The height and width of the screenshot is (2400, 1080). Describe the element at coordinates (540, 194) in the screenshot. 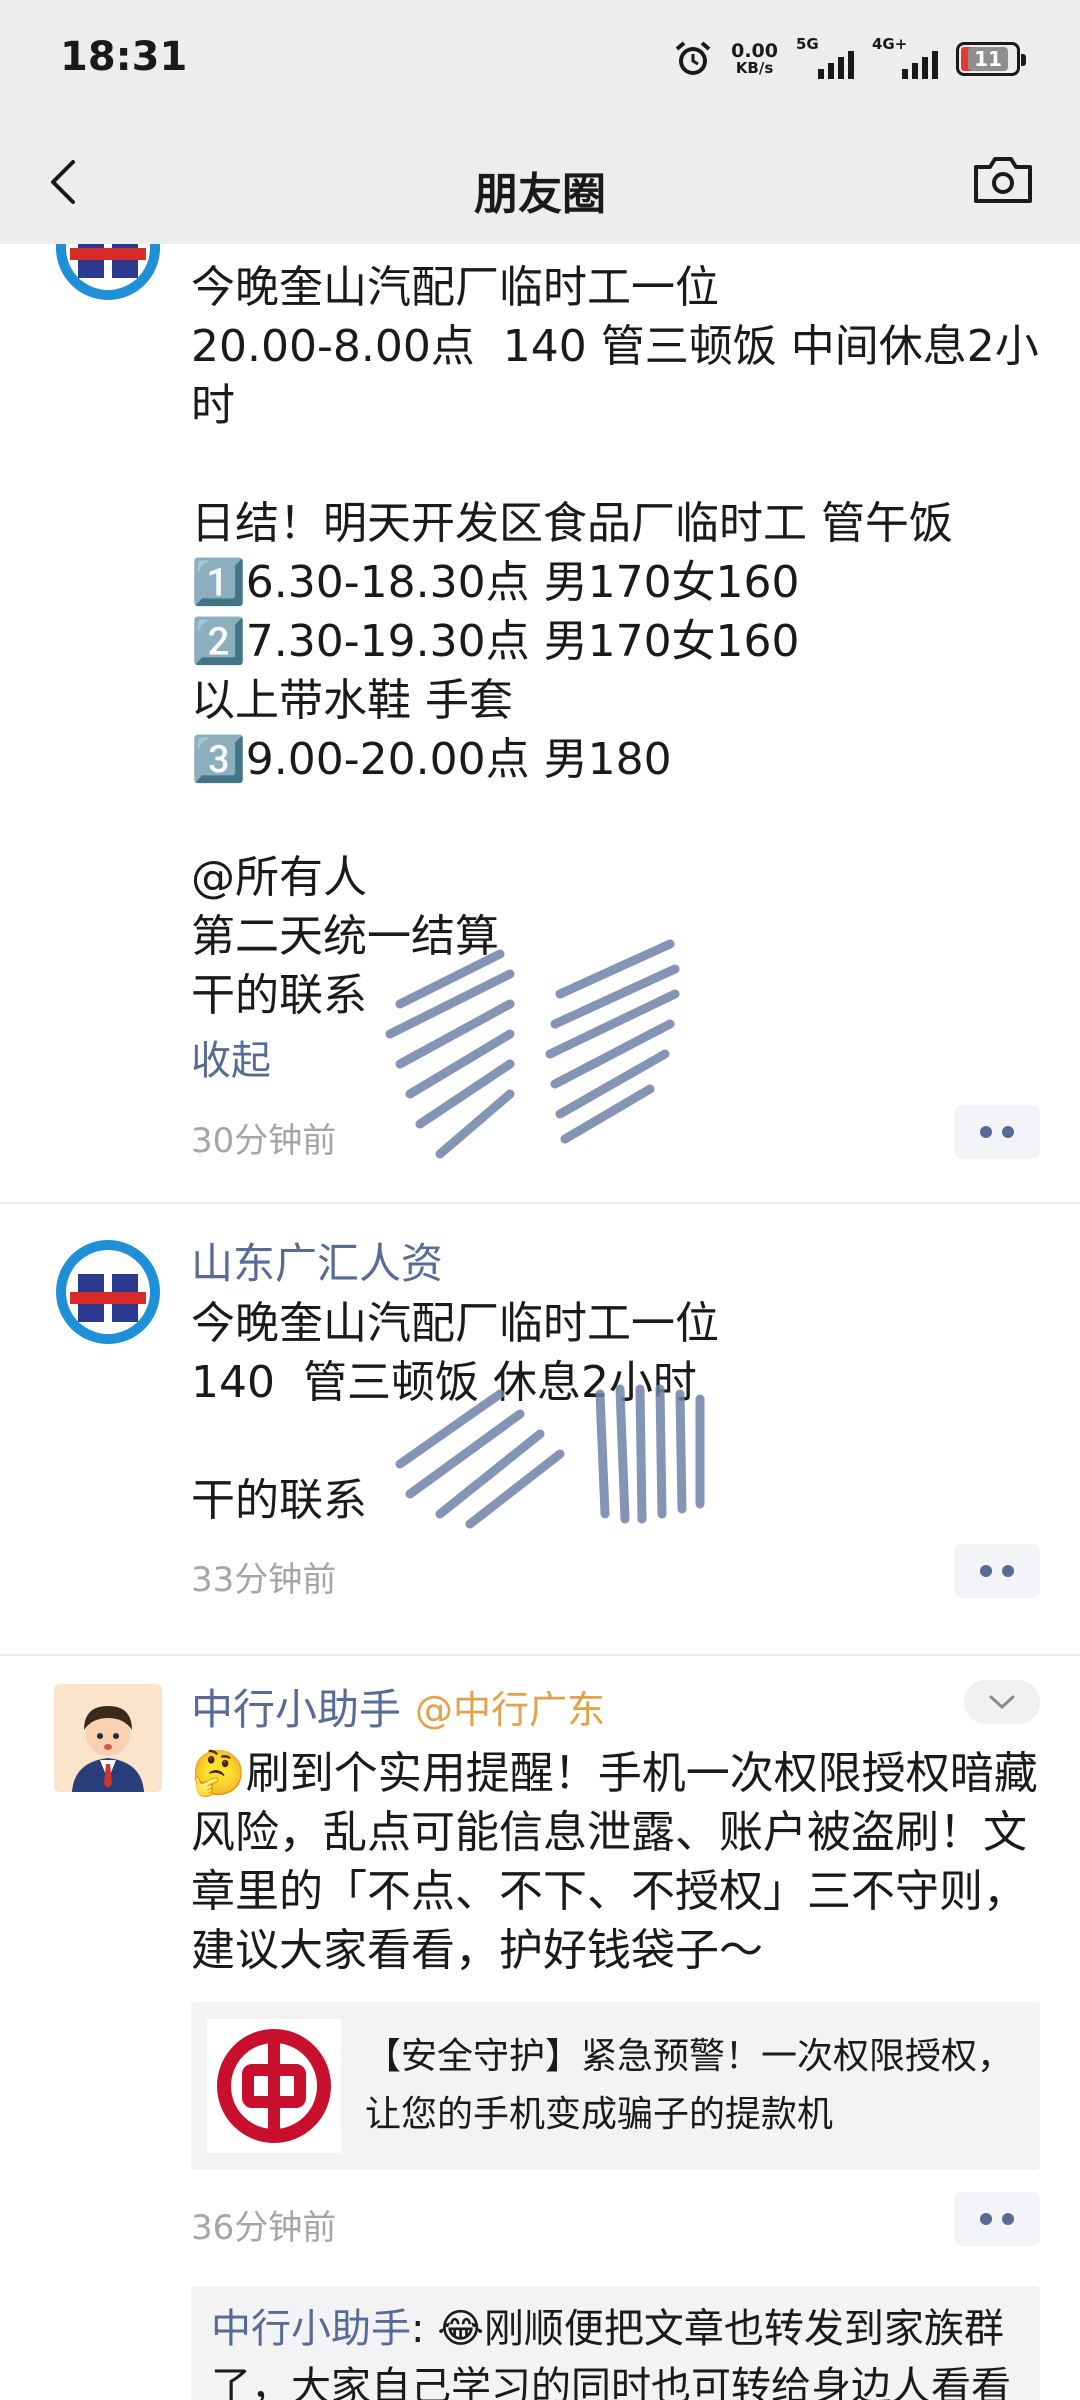

I see `page-title: 朋友圈` at that location.